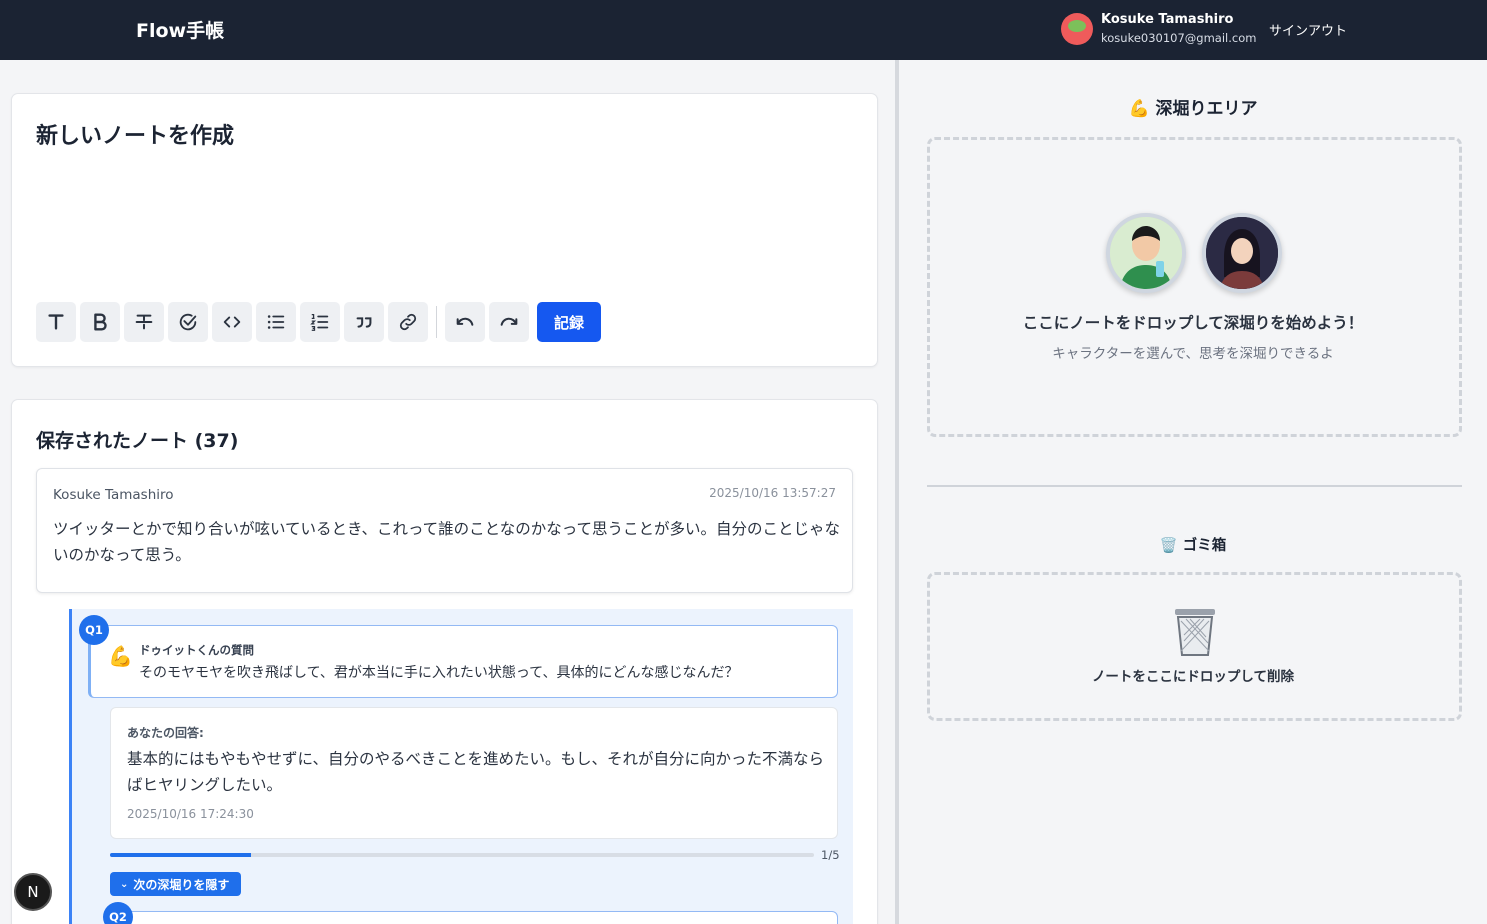 Image resolution: width=1487 pixels, height=924 pixels. I want to click on bullet-list-button, so click(276, 322).